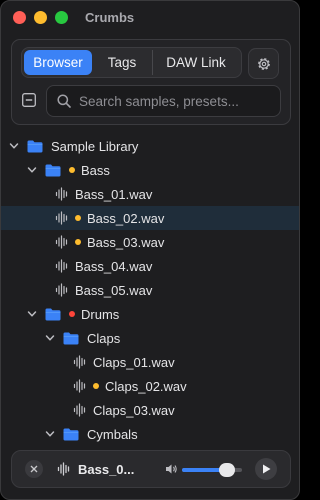 This screenshot has height=500, width=320. Describe the element at coordinates (227, 470) in the screenshot. I see `volume-slider-knob` at that location.